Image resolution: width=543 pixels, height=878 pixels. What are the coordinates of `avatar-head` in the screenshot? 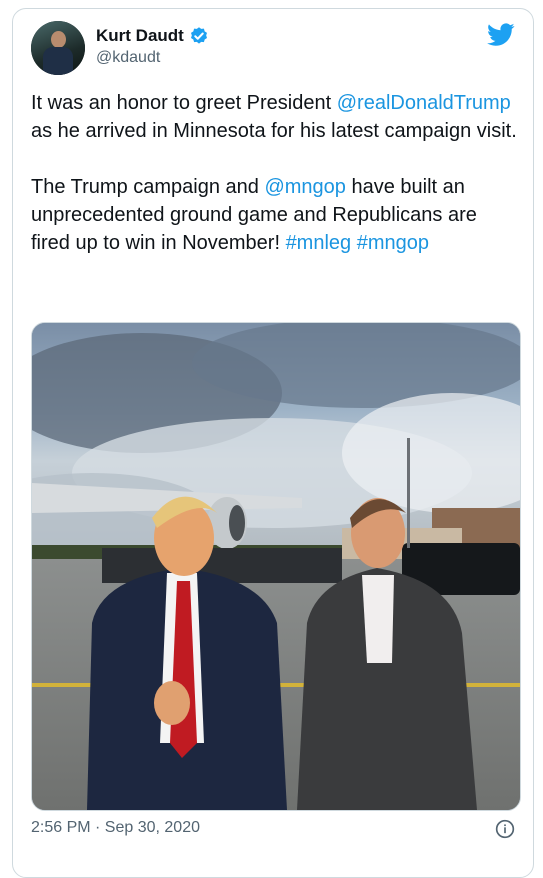 It's located at (58, 39).